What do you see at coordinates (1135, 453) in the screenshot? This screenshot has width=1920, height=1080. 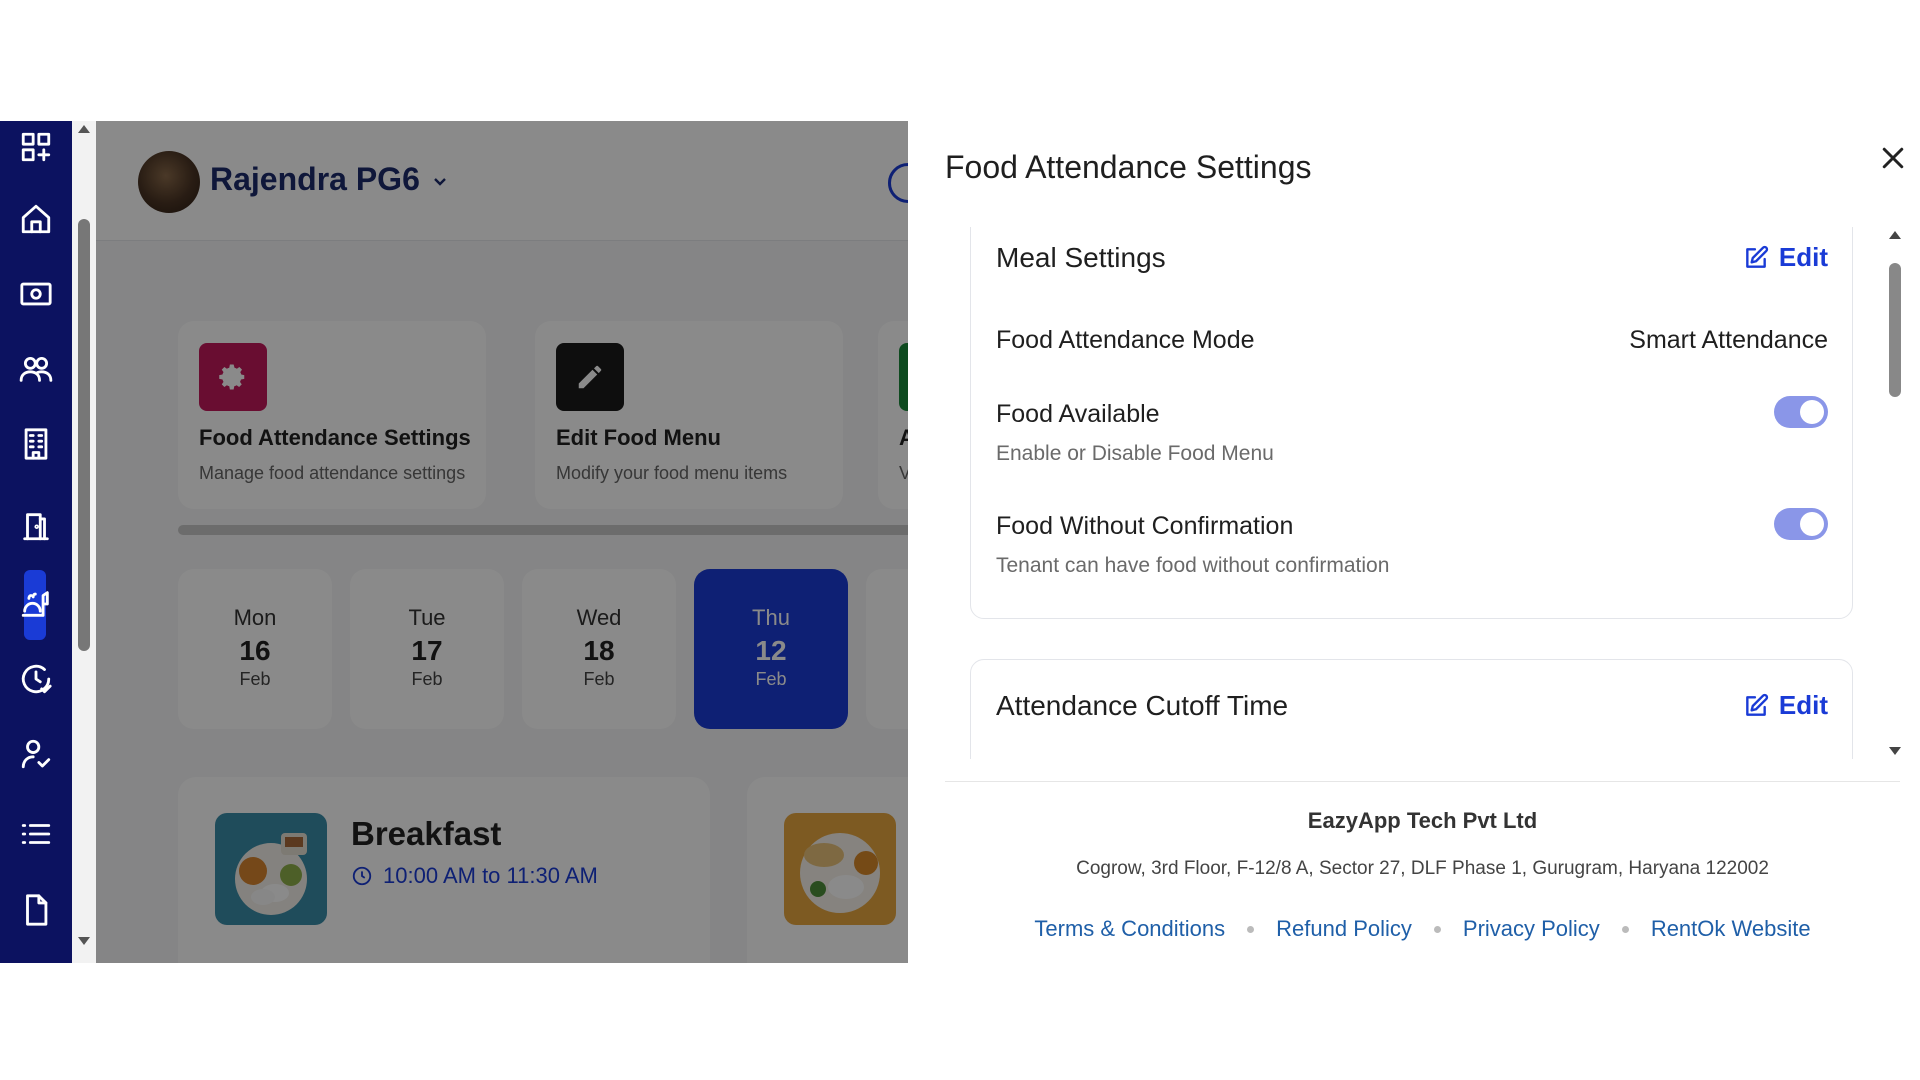 I see `food-available-description: Enable or Disable Food Menu` at bounding box center [1135, 453].